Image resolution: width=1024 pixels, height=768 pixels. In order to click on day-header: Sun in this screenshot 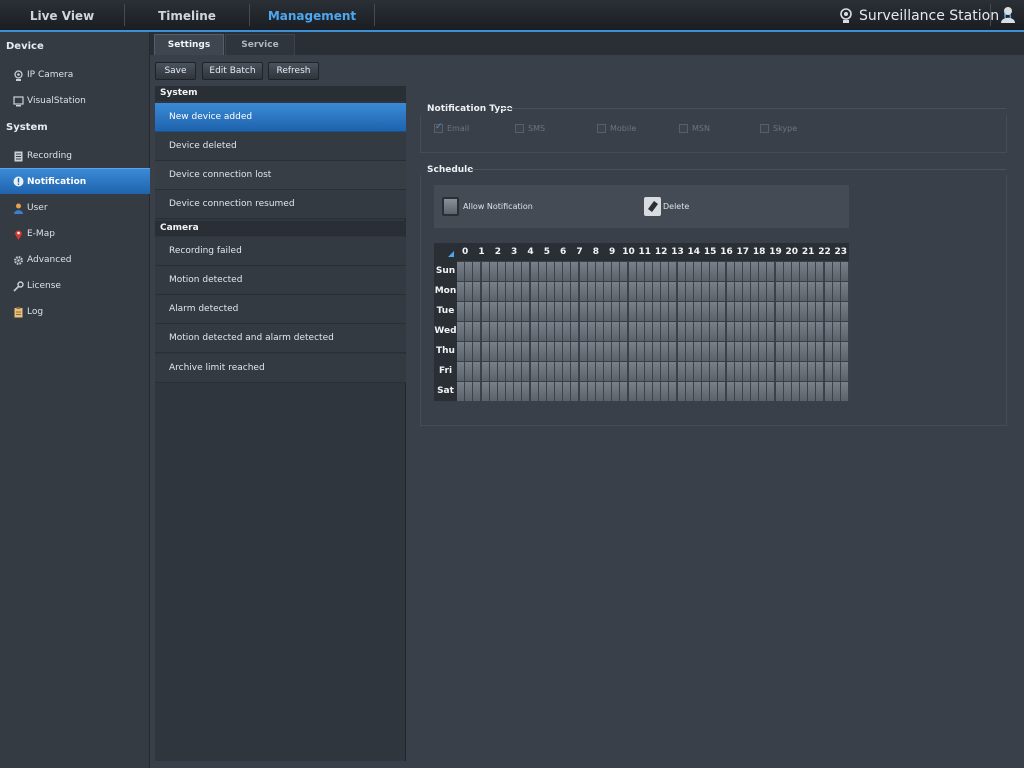, I will do `click(445, 271)`.